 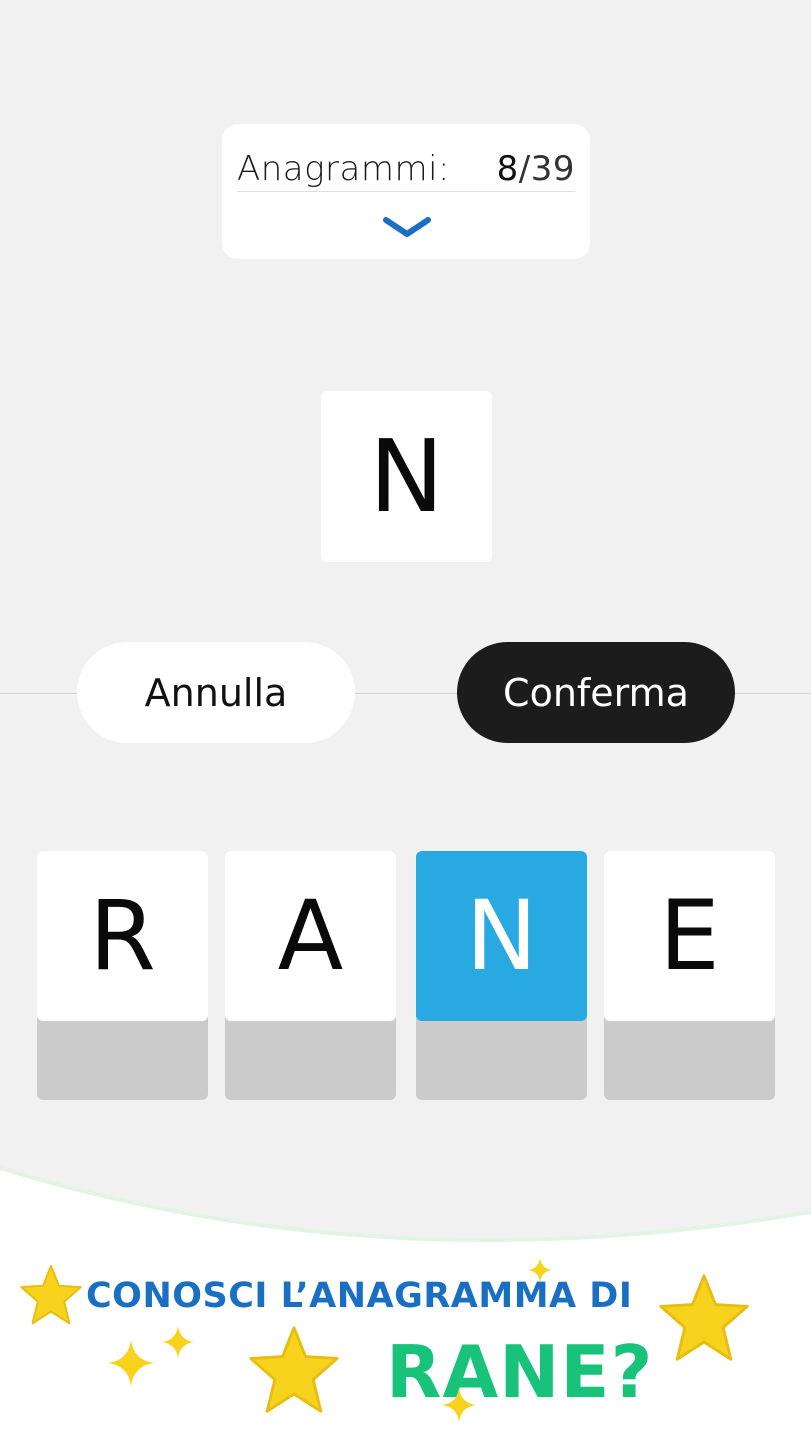 I want to click on confirm-button: Conferma, so click(x=596, y=692).